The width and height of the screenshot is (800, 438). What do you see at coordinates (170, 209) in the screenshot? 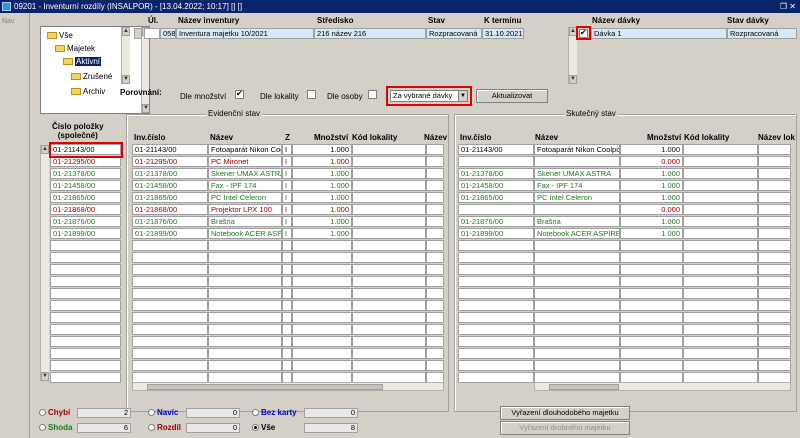
I see `evid-inv-cell: 01-21868/00` at bounding box center [170, 209].